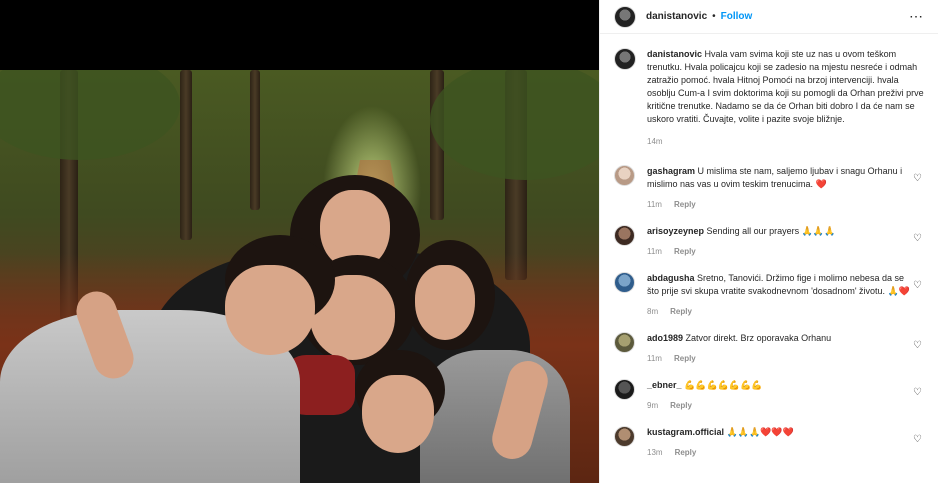 Image resolution: width=938 pixels, height=483 pixels. I want to click on comment-username: kustagram.official, so click(685, 432).